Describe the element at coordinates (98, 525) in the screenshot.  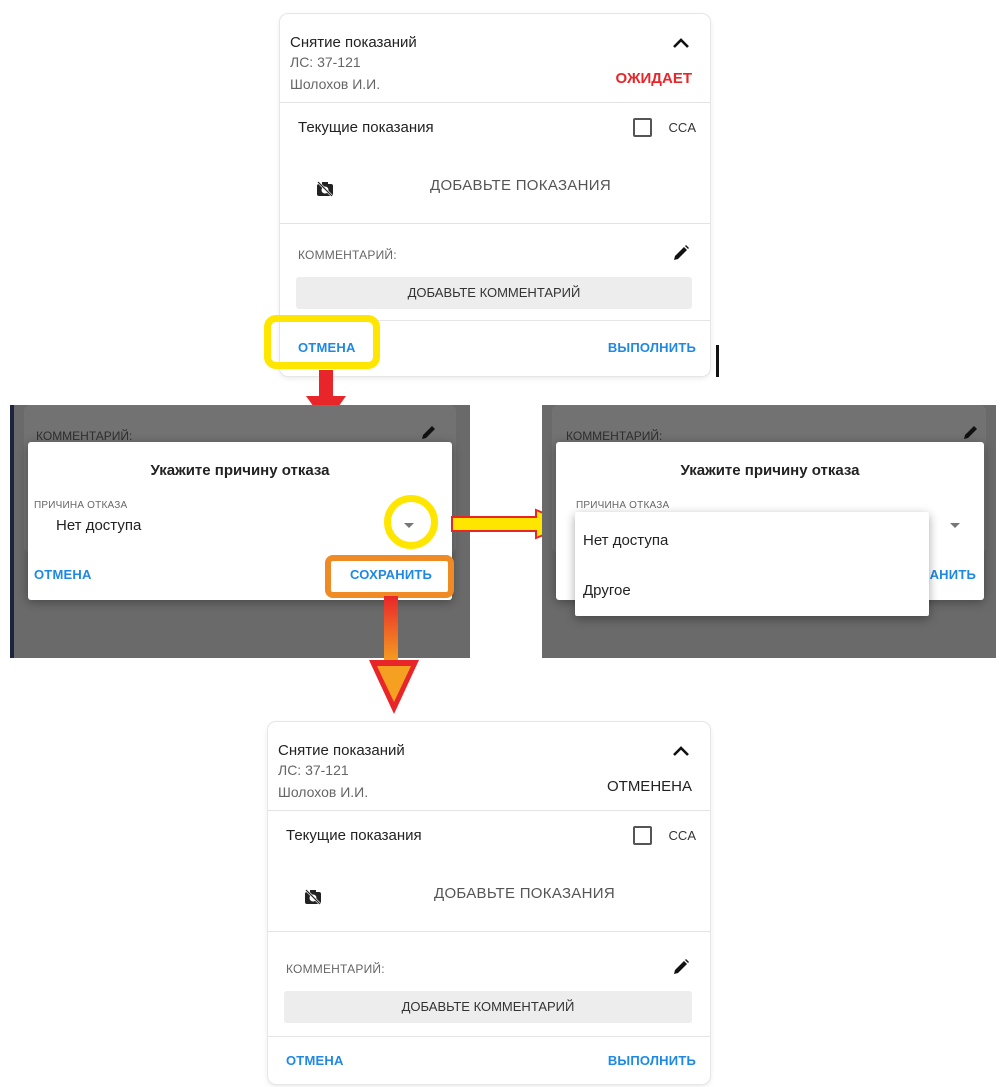
I see `reason-select: Нет доступа` at that location.